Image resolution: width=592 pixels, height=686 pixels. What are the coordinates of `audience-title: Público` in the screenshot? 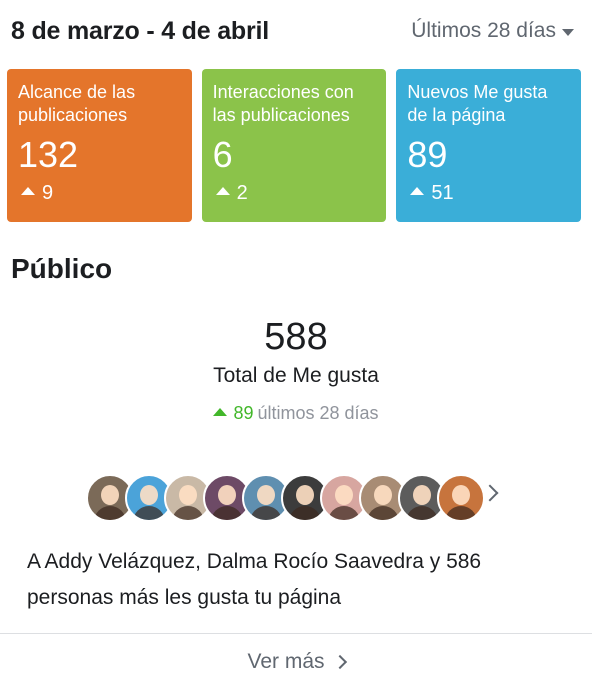 It's located at (62, 268).